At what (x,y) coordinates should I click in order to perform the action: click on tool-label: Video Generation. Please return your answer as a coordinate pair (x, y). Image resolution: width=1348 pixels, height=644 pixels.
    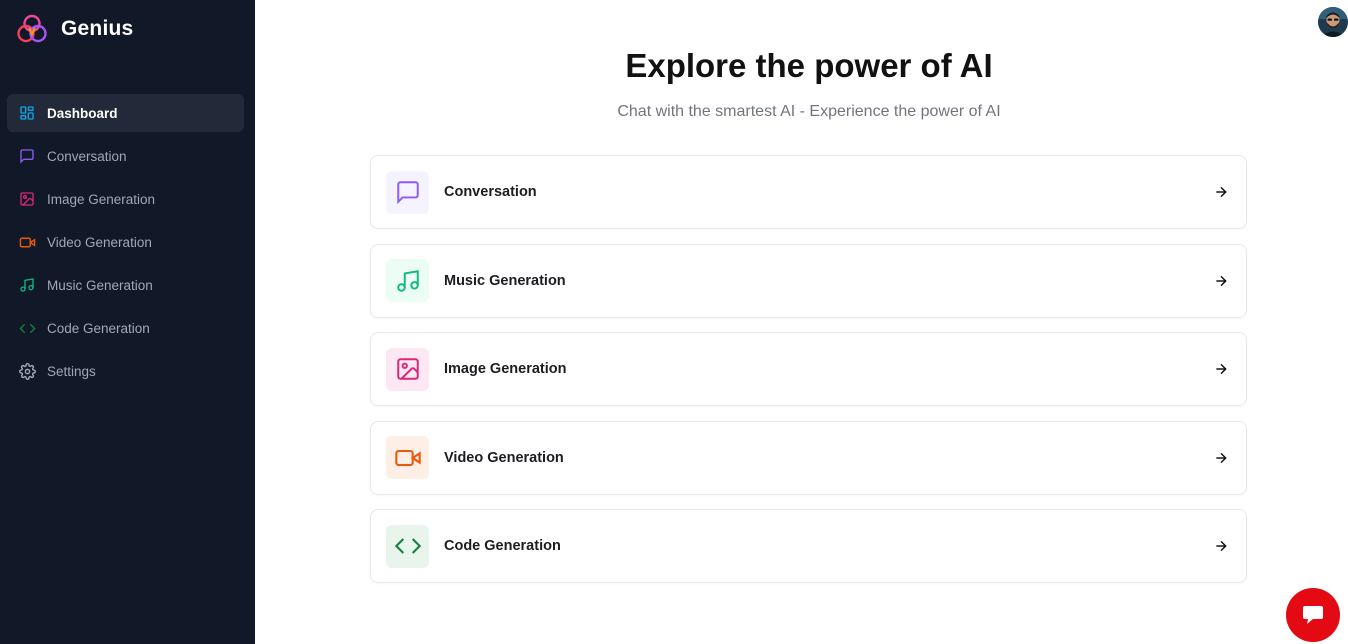
    Looking at the image, I should click on (504, 457).